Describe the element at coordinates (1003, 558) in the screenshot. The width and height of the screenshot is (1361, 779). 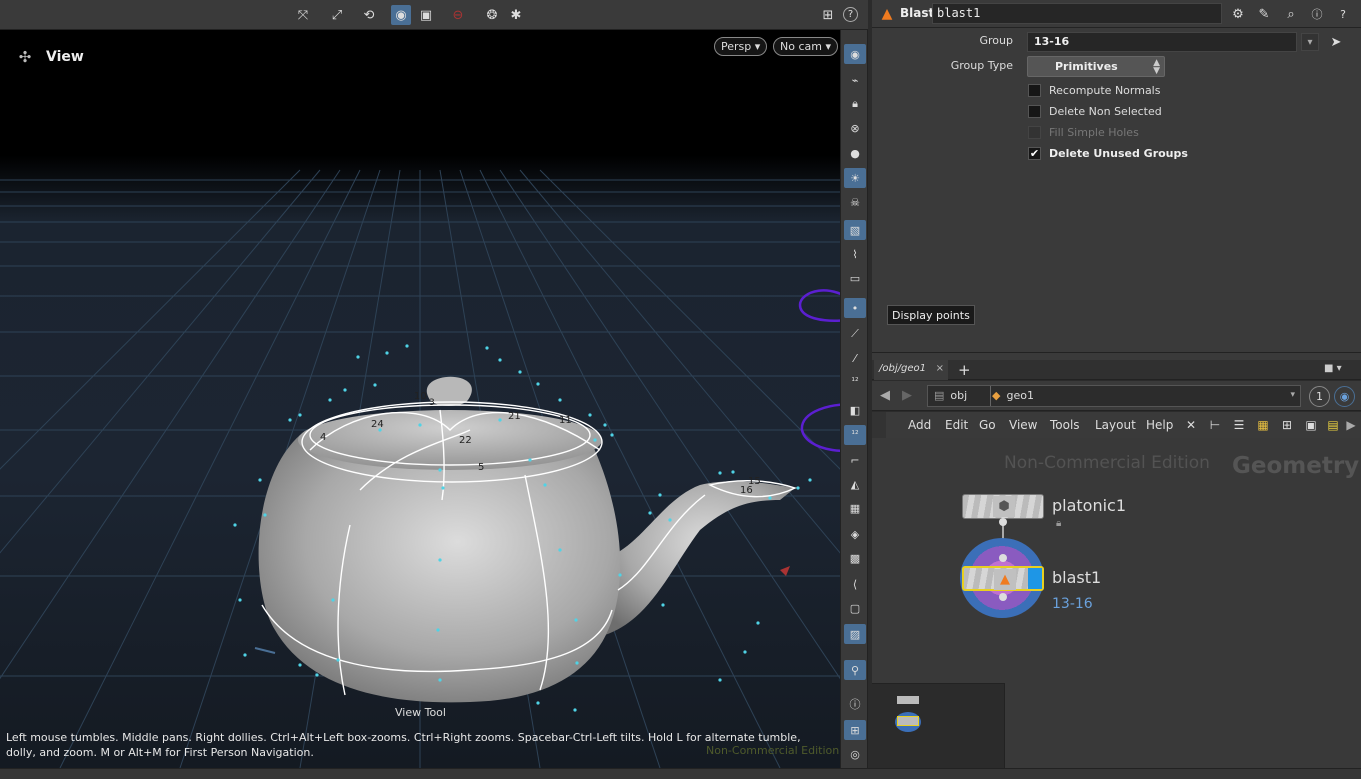
I see `input-connector` at that location.